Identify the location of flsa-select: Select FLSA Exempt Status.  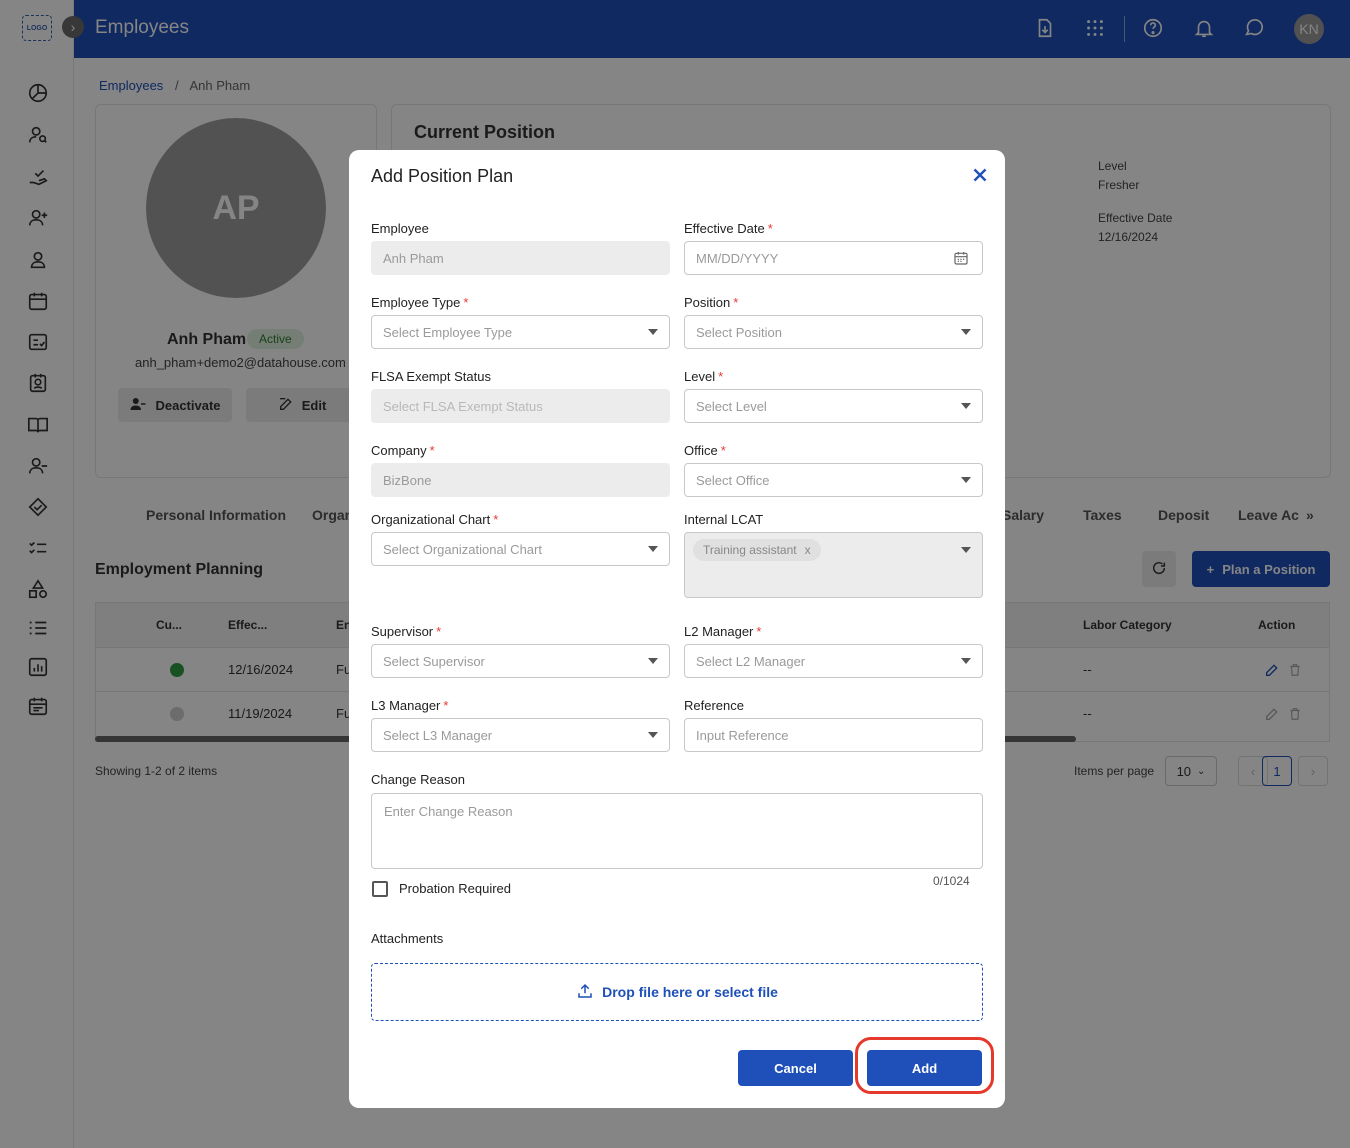
(520, 406).